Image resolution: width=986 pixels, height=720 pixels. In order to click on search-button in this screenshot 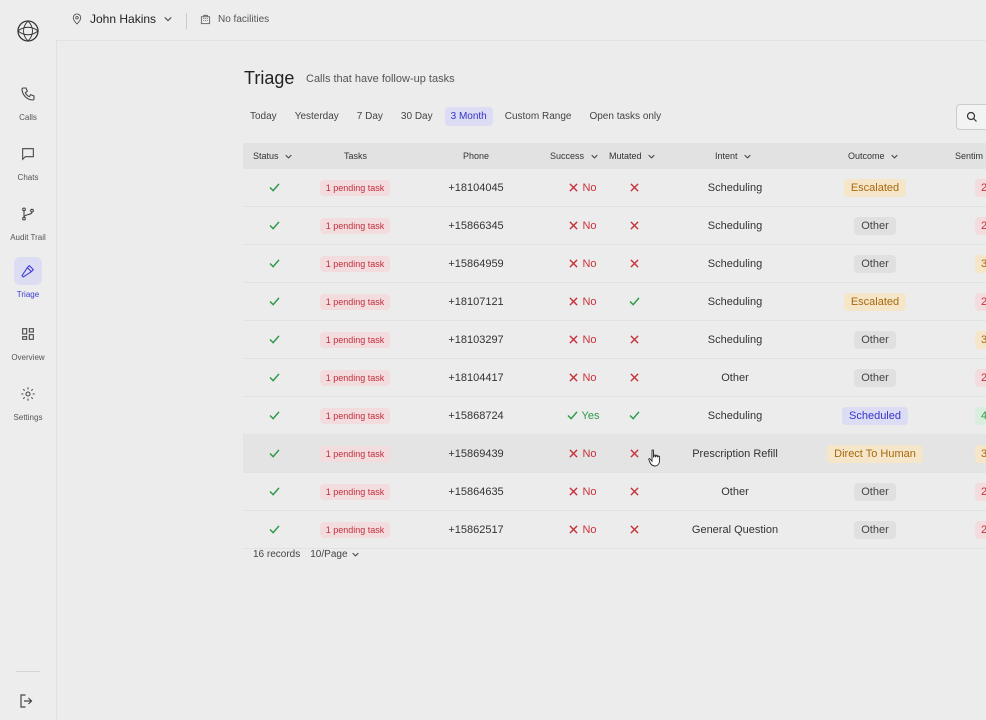, I will do `click(971, 117)`.